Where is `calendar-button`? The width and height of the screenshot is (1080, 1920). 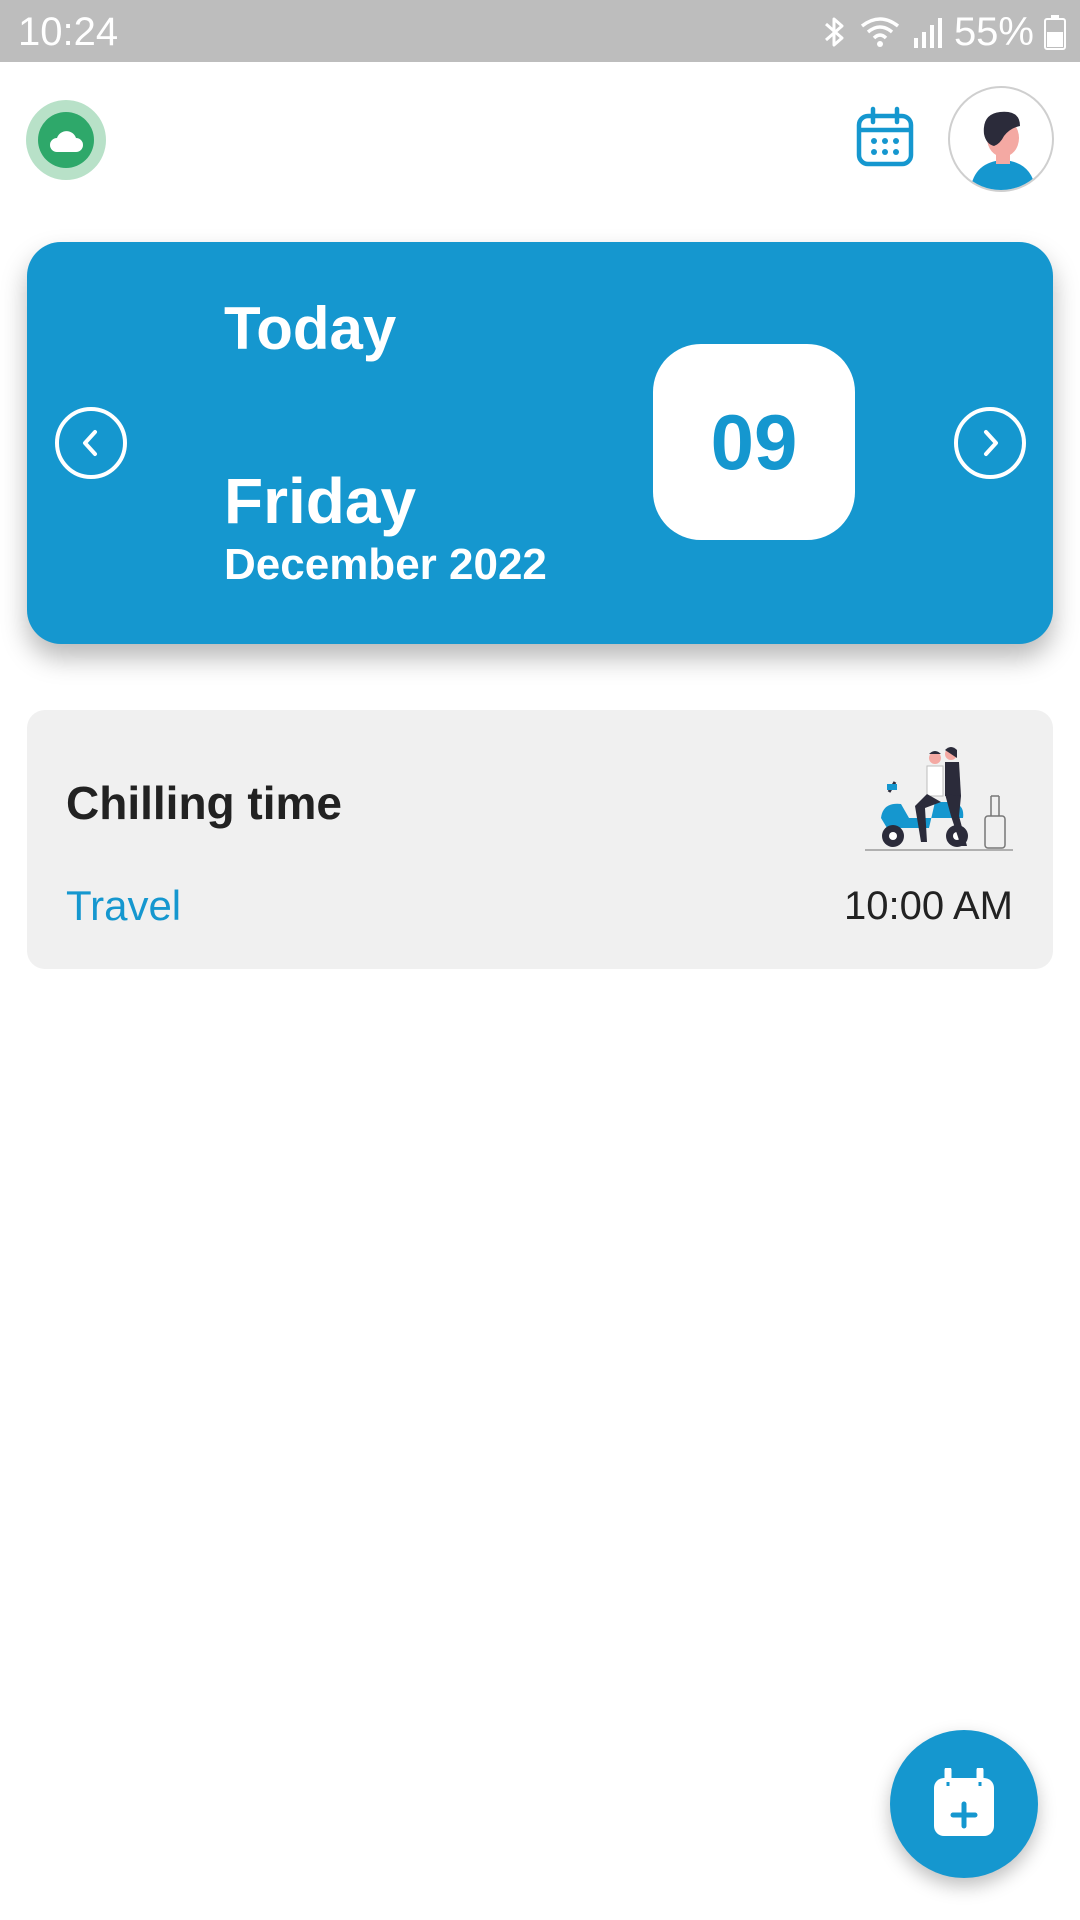 calendar-button is located at coordinates (885, 138).